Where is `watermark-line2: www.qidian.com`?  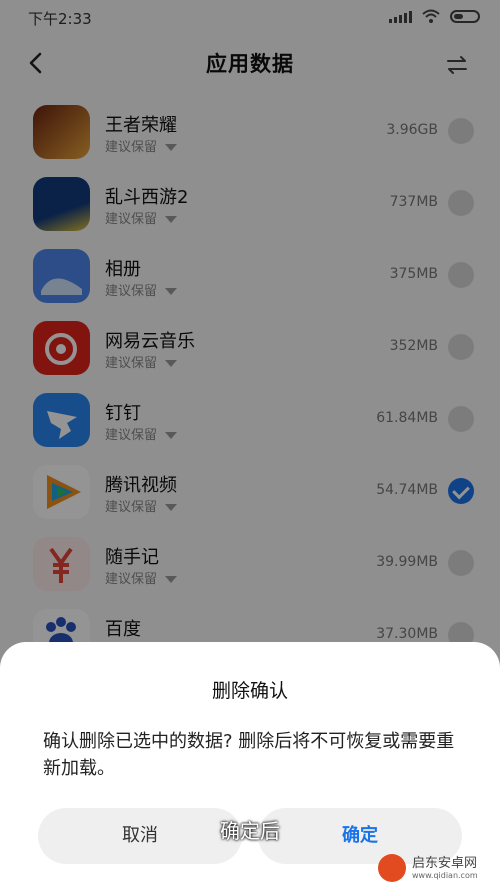
watermark-line2: www.qidian.com is located at coordinates (445, 875).